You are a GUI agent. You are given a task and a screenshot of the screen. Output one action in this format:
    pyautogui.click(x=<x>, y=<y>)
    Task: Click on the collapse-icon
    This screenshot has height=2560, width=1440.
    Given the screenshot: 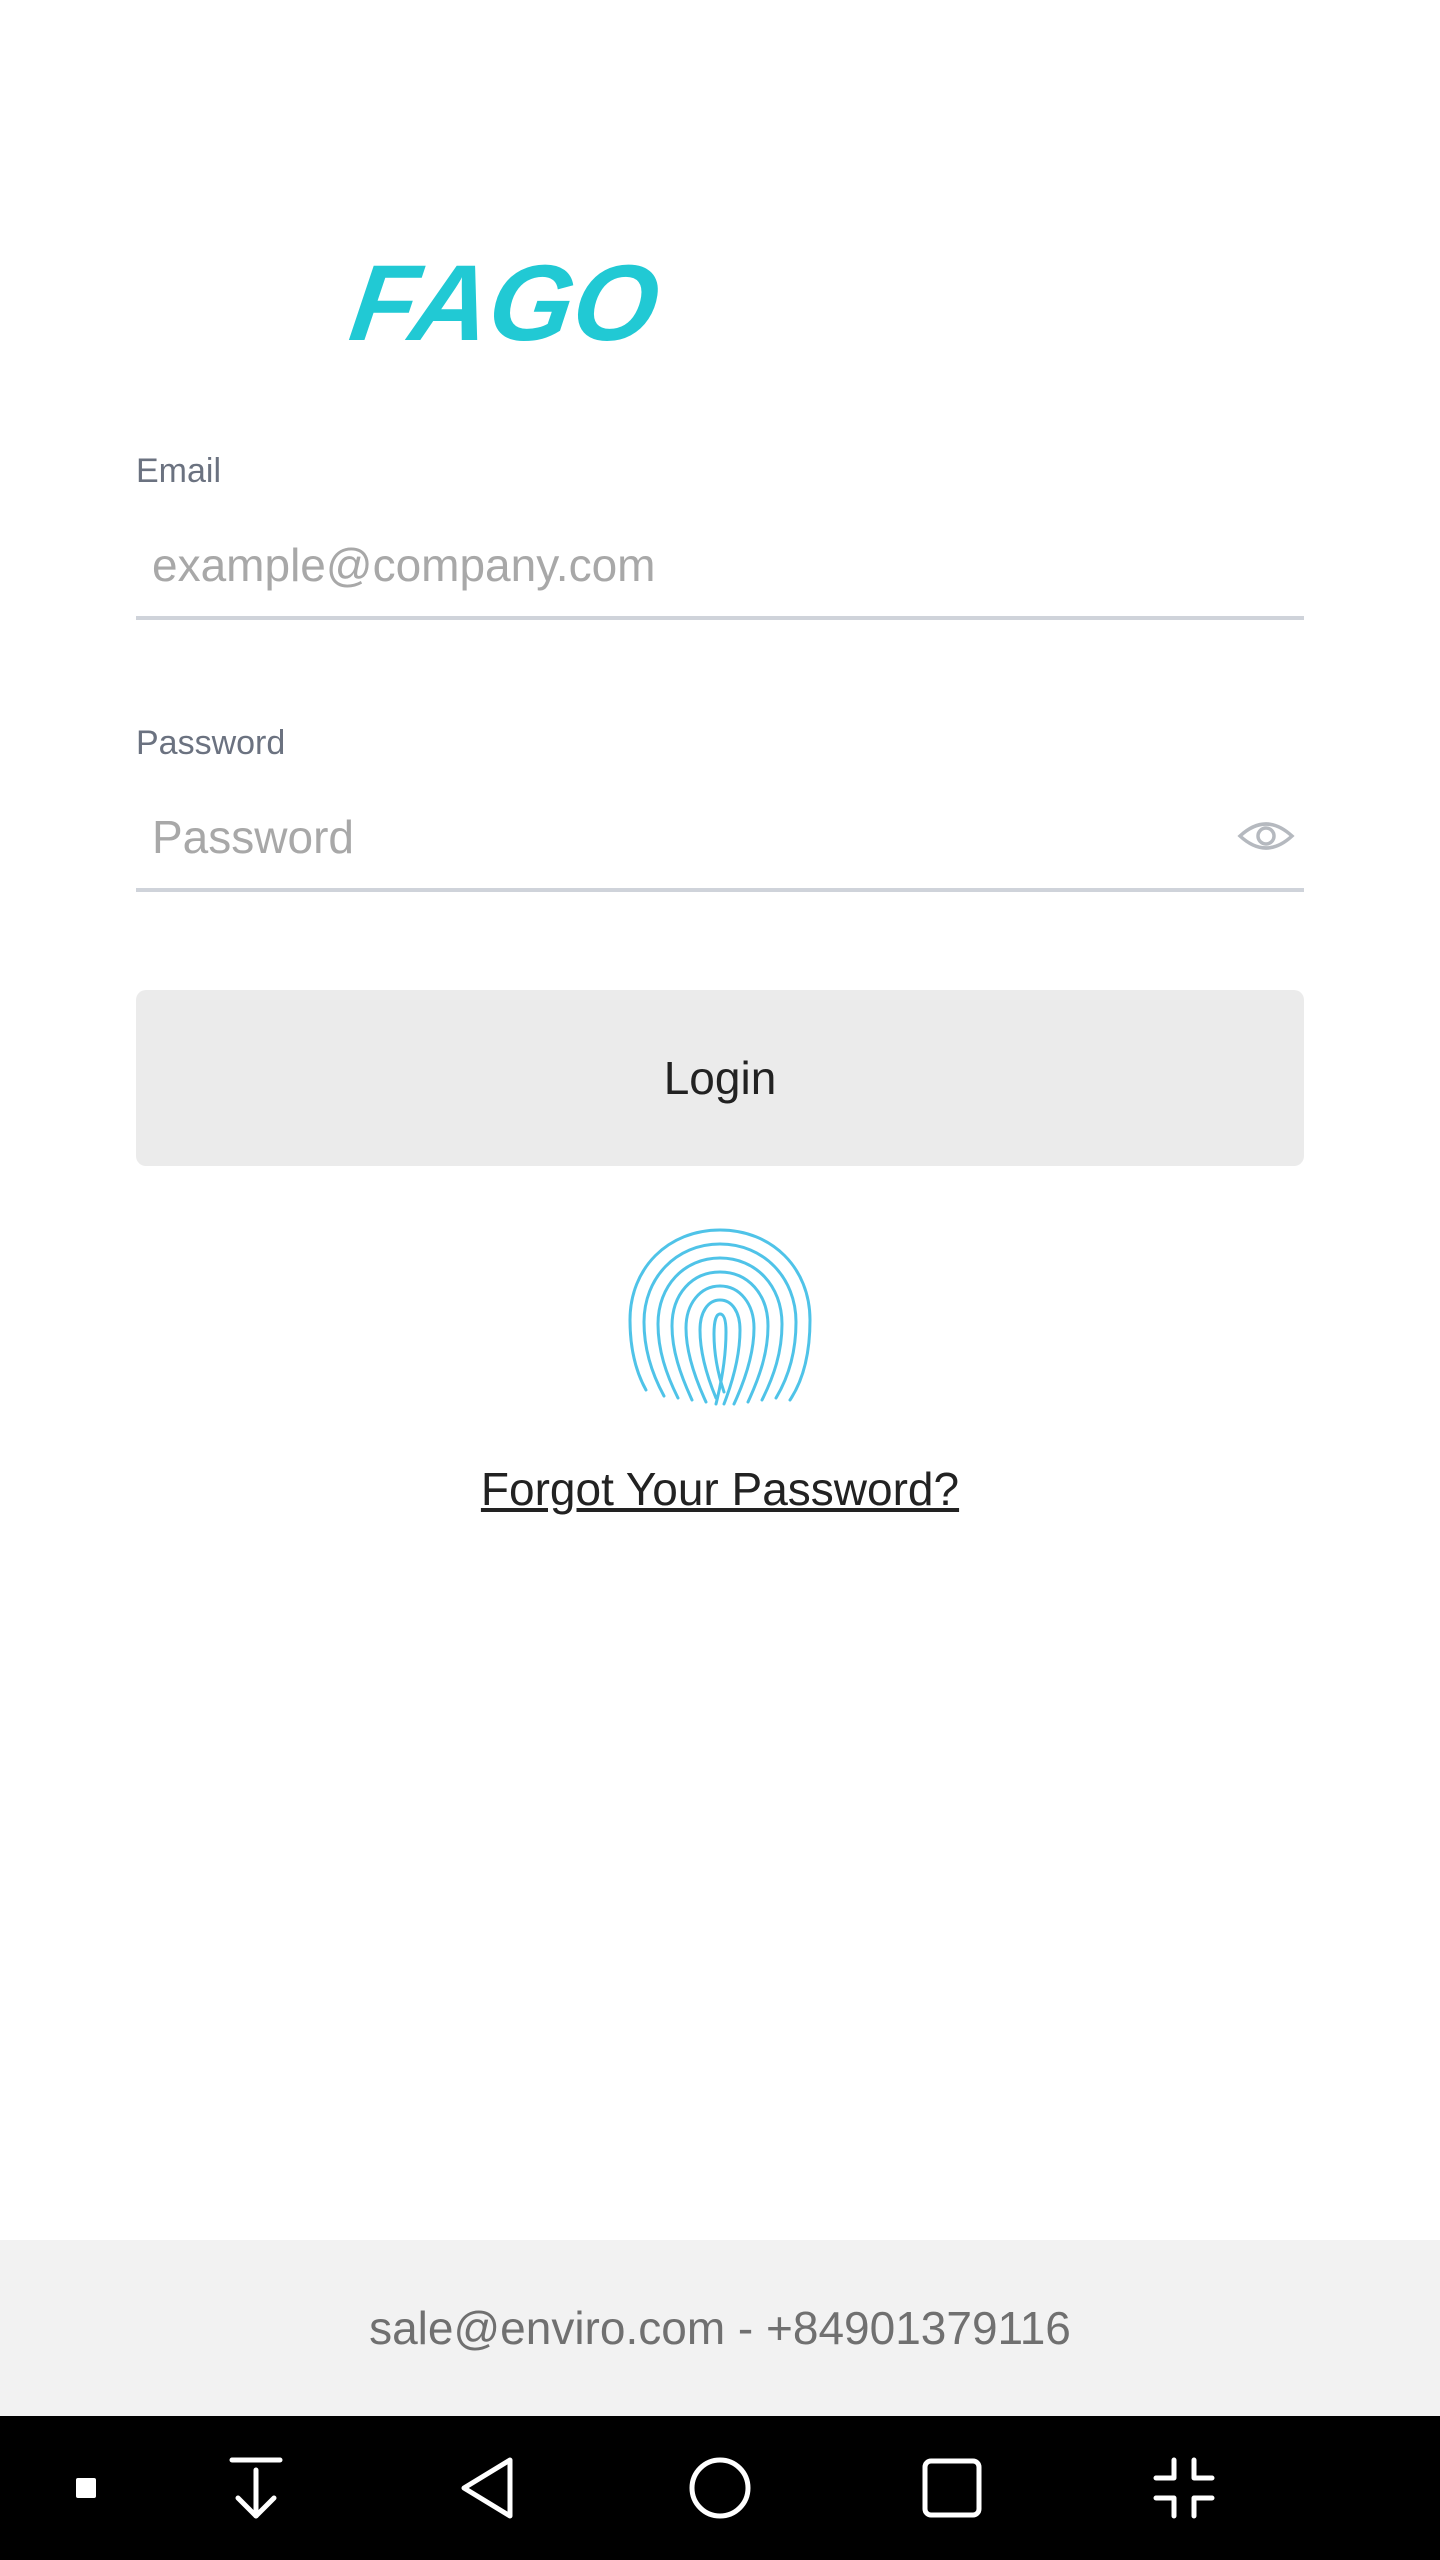 What is the action you would take?
    pyautogui.click(x=1184, y=2488)
    